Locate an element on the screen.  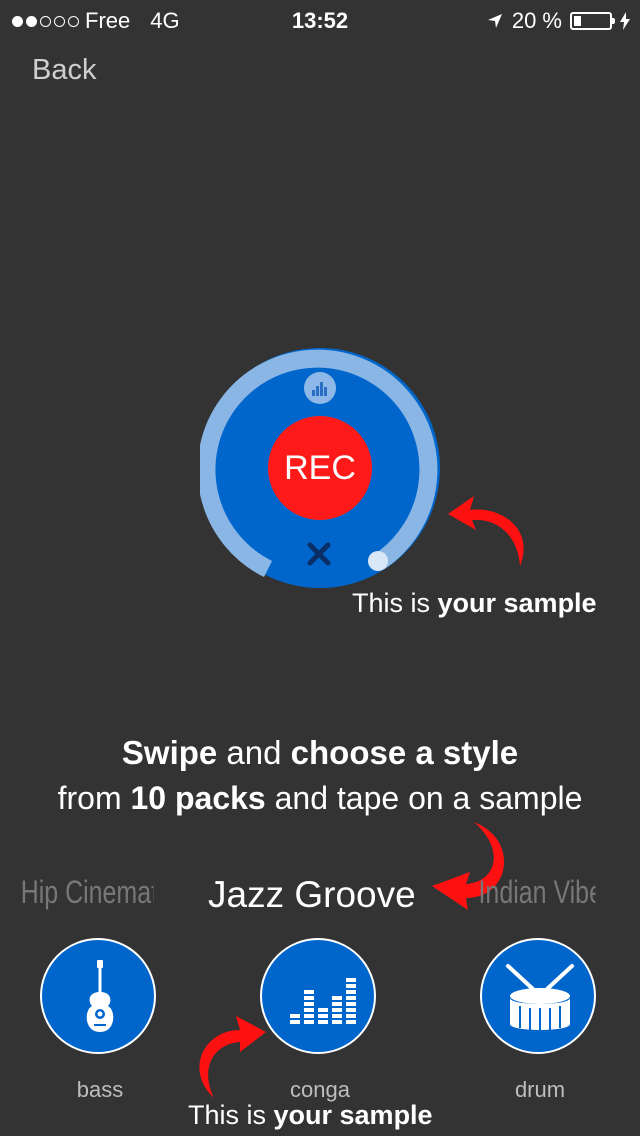
sample-equalizer-icon is located at coordinates (320, 388).